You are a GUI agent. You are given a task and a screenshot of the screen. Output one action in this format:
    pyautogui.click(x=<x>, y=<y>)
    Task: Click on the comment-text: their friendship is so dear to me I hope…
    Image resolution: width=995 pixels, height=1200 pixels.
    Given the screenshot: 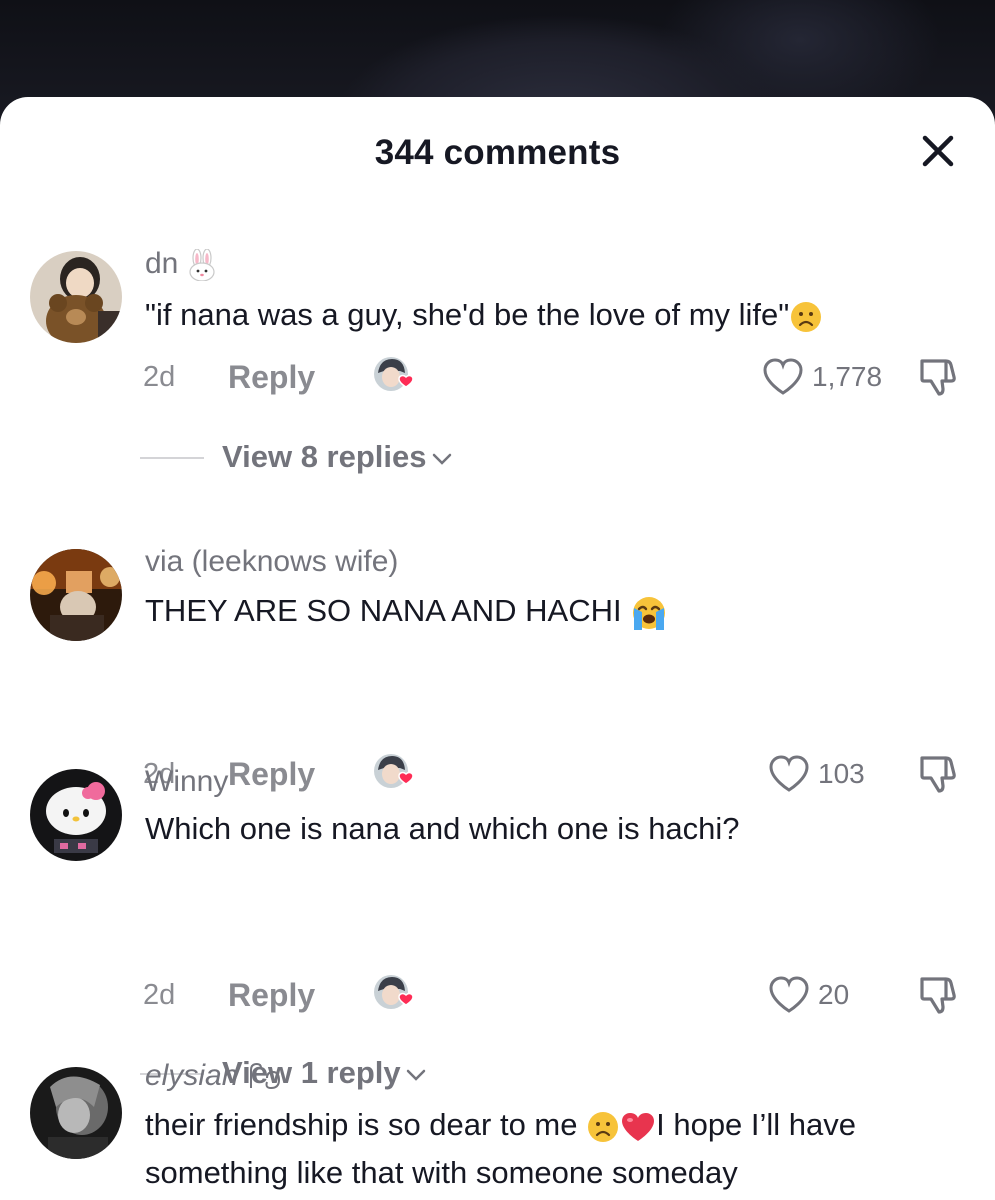 What is the action you would take?
    pyautogui.click(x=501, y=1148)
    